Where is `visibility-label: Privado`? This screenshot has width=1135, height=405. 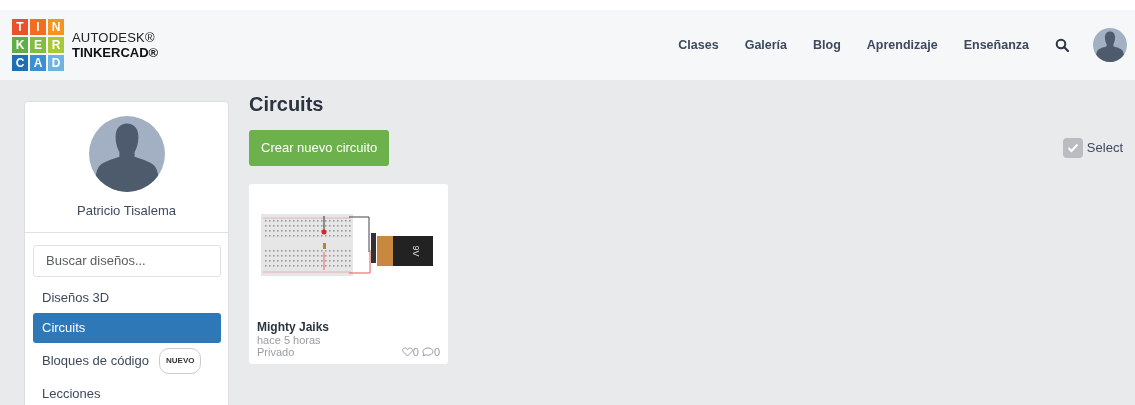 visibility-label: Privado is located at coordinates (276, 351).